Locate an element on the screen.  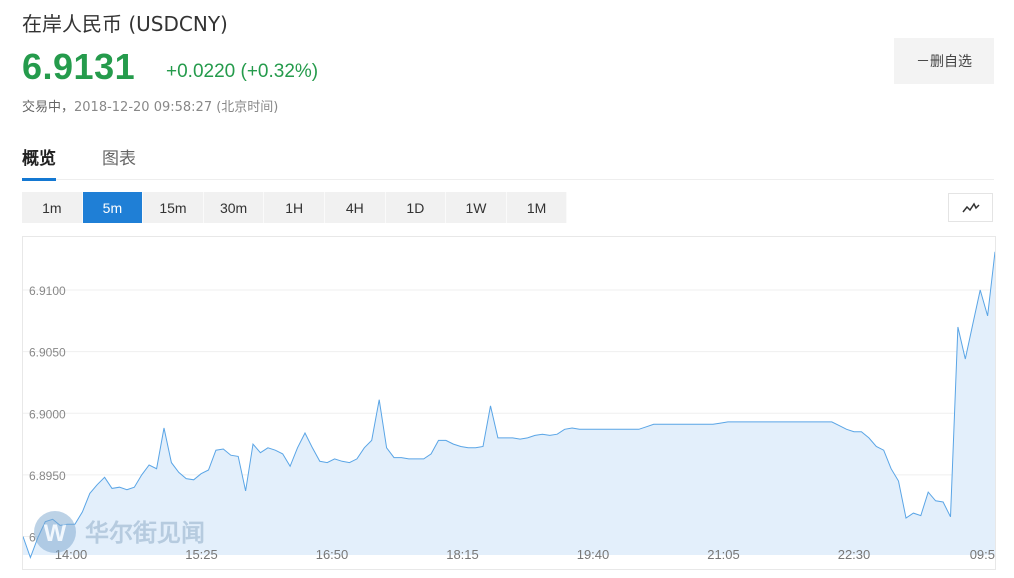
tab-bar: 概览 图表 is located at coordinates (508, 160).